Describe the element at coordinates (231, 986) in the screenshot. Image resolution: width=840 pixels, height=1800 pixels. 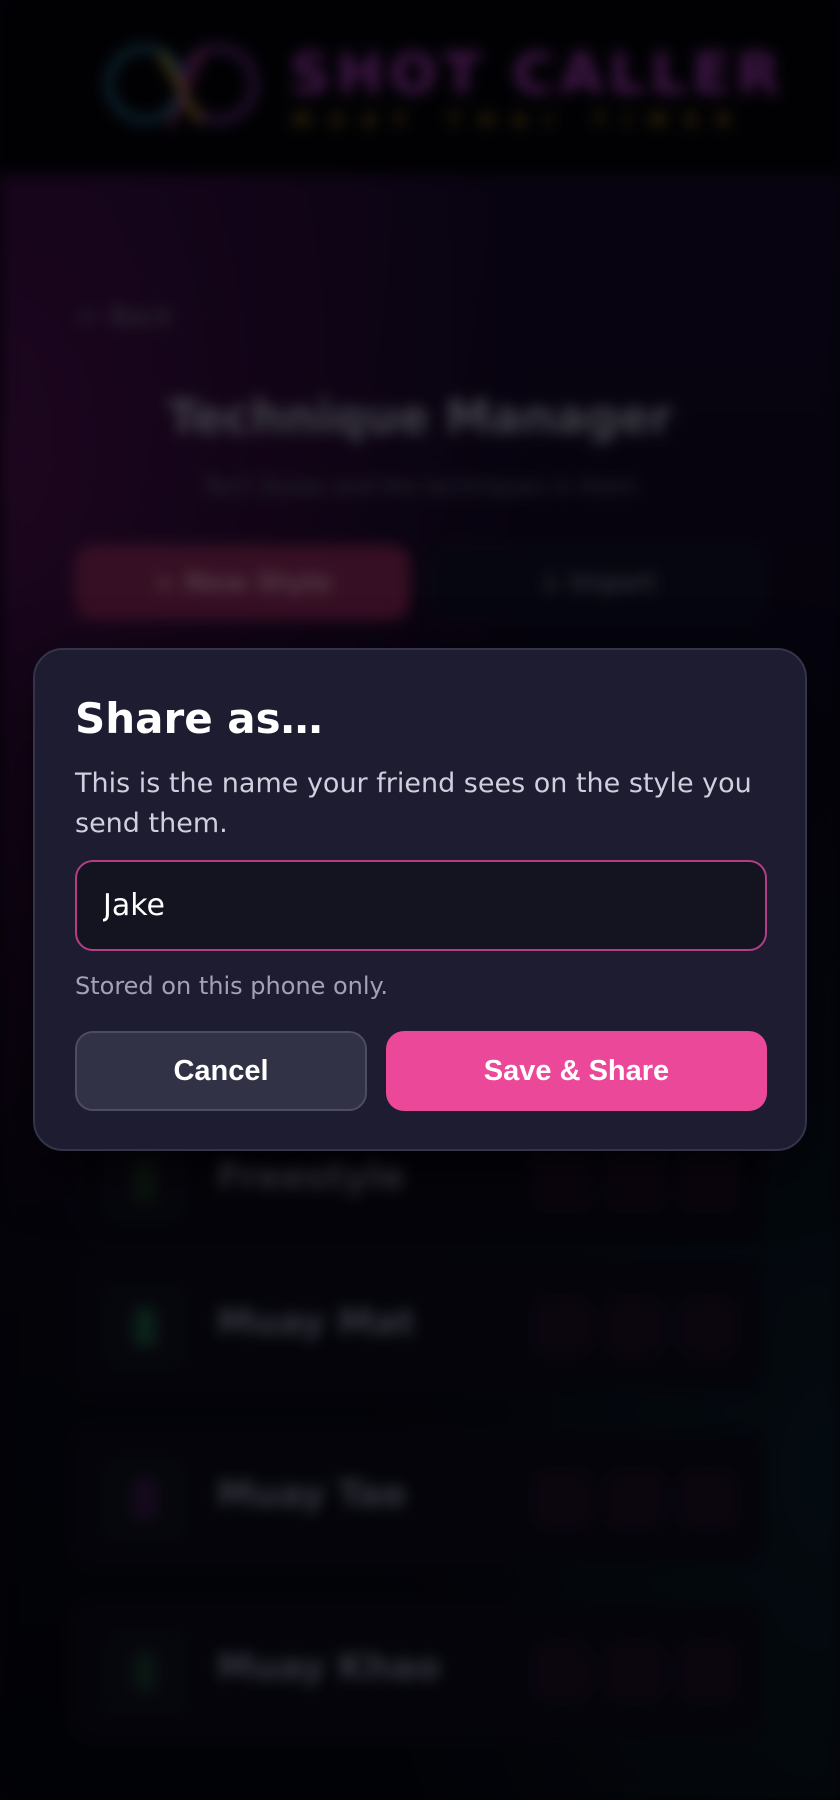
I see `storage-hint: Stored on this phone only.` at that location.